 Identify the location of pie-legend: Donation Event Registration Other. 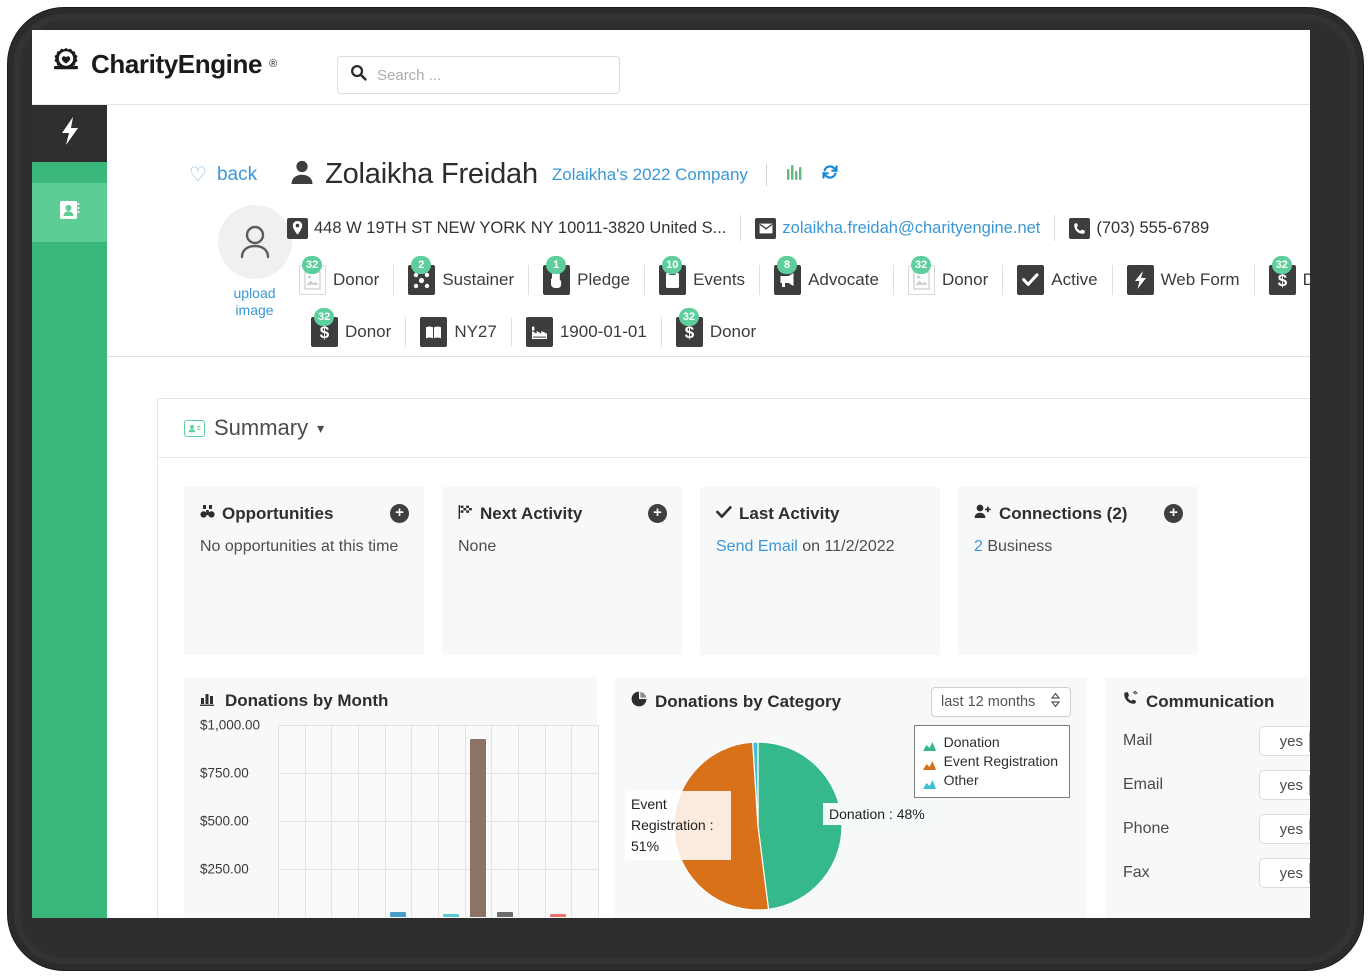
(991, 761).